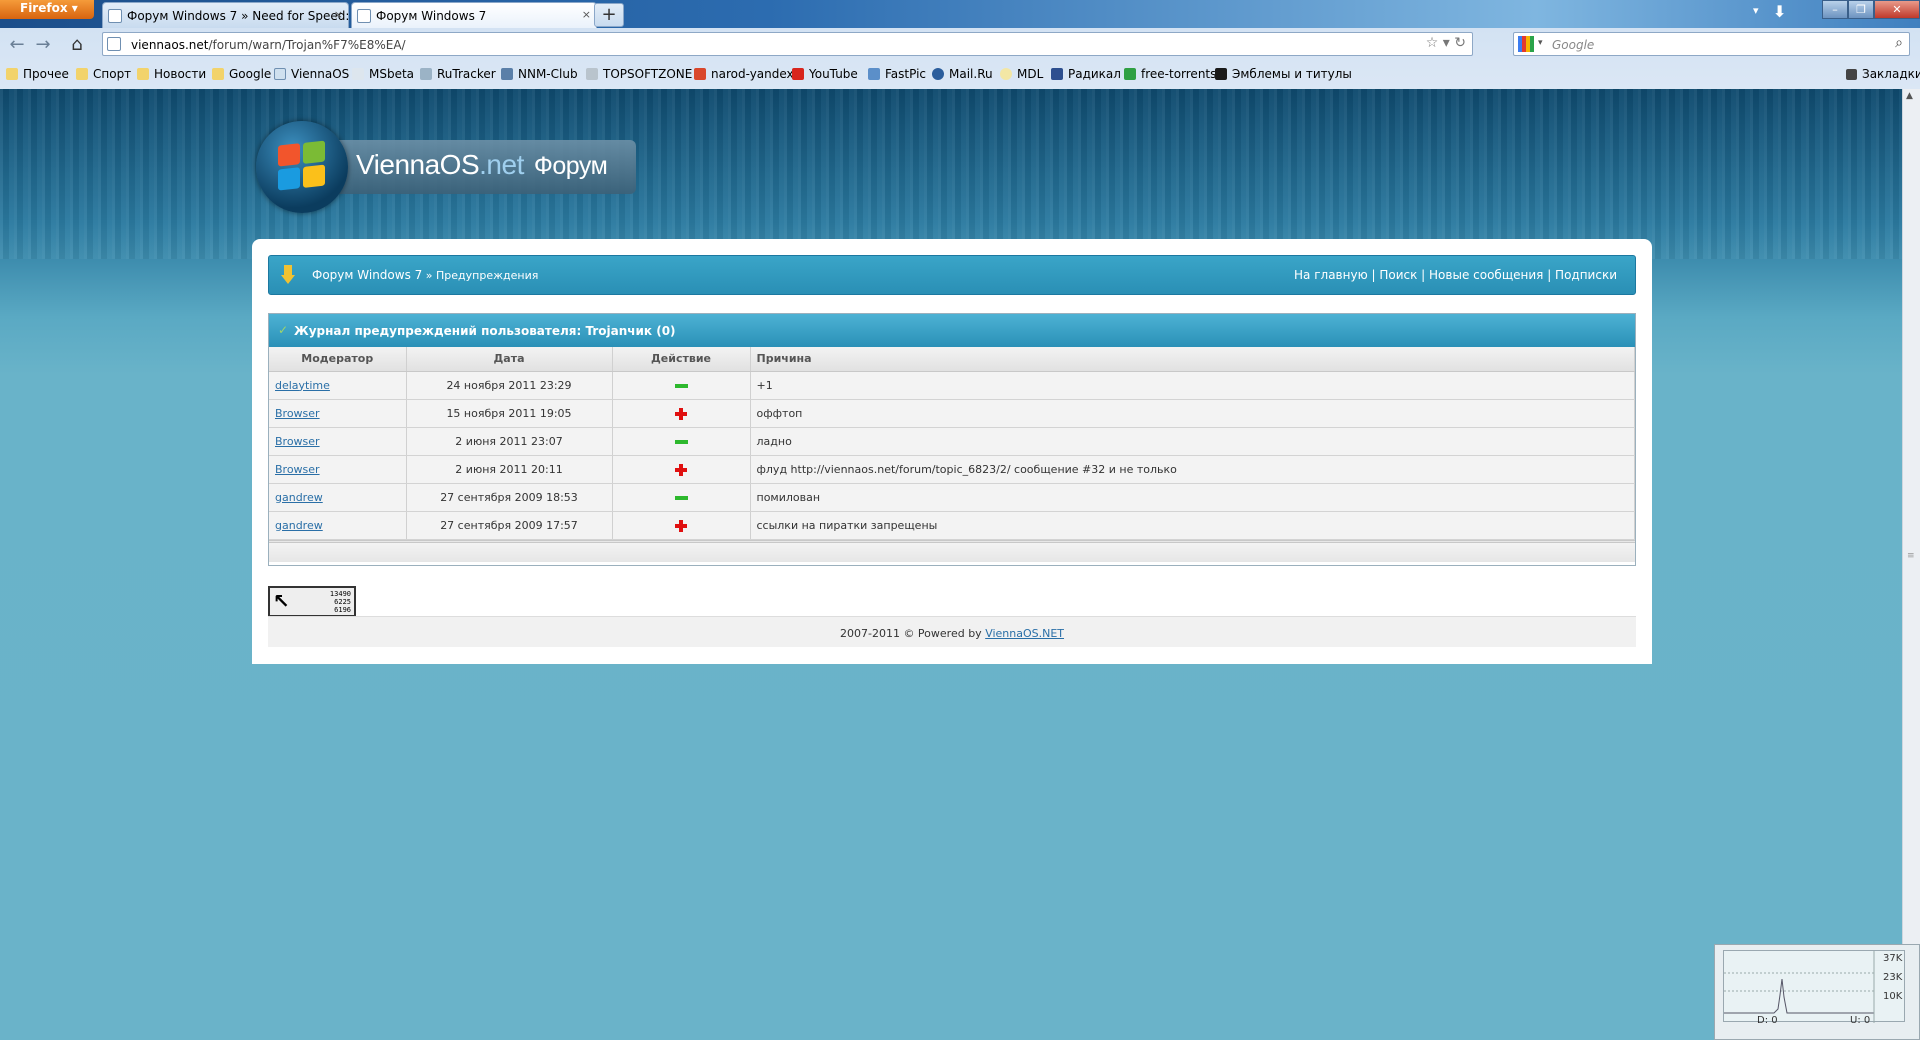 This screenshot has height=1040, width=1920. Describe the element at coordinates (426, 74) in the screenshot. I see `rutracker-icon` at that location.